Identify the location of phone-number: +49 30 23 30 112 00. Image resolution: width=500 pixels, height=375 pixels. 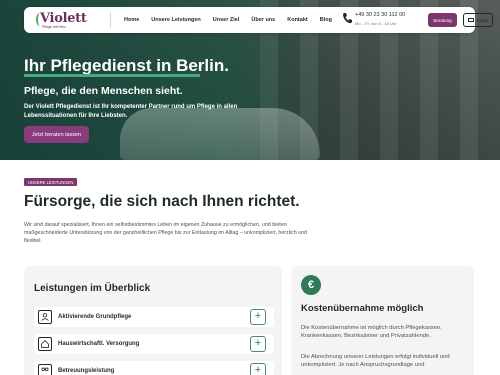
(380, 15).